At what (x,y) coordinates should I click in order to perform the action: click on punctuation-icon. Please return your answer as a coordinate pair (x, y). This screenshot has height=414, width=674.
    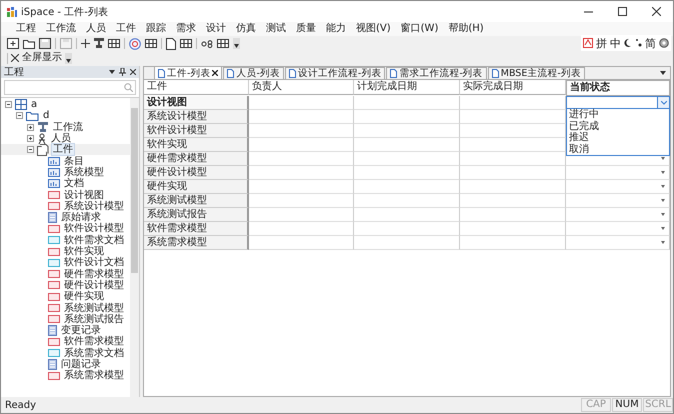
    Looking at the image, I should click on (638, 43).